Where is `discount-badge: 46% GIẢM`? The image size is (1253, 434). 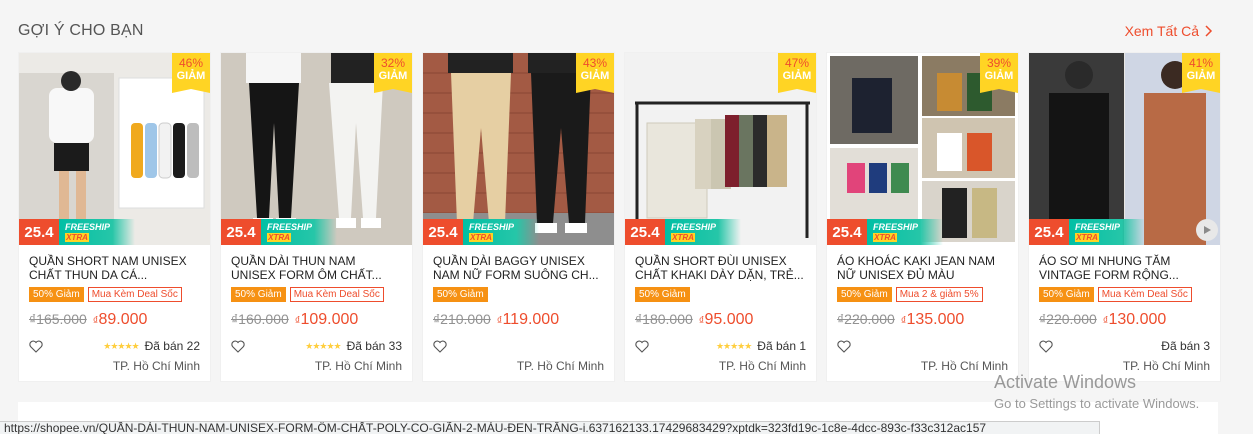
discount-badge: 46% GIẢM is located at coordinates (191, 73).